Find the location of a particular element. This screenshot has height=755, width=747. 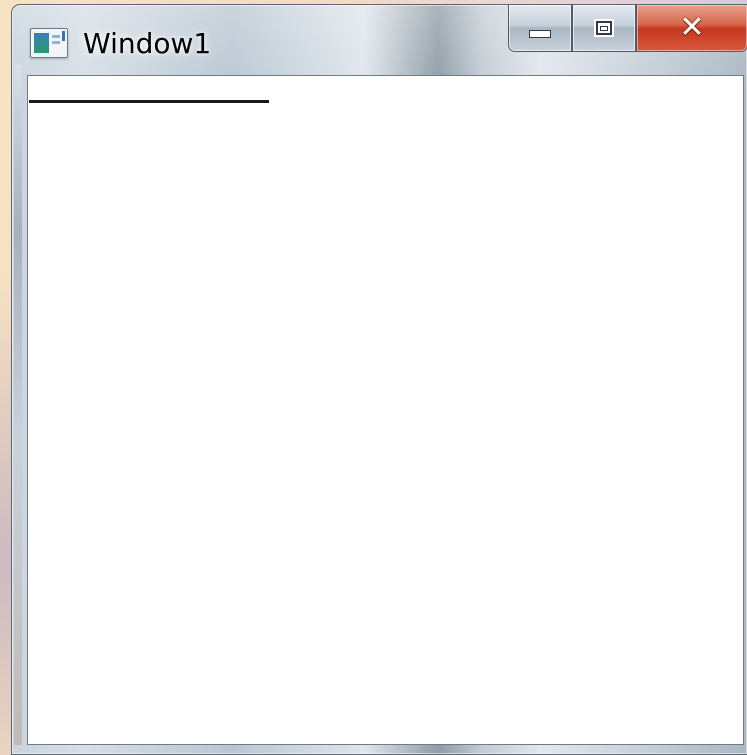

maximize-icon is located at coordinates (604, 28).